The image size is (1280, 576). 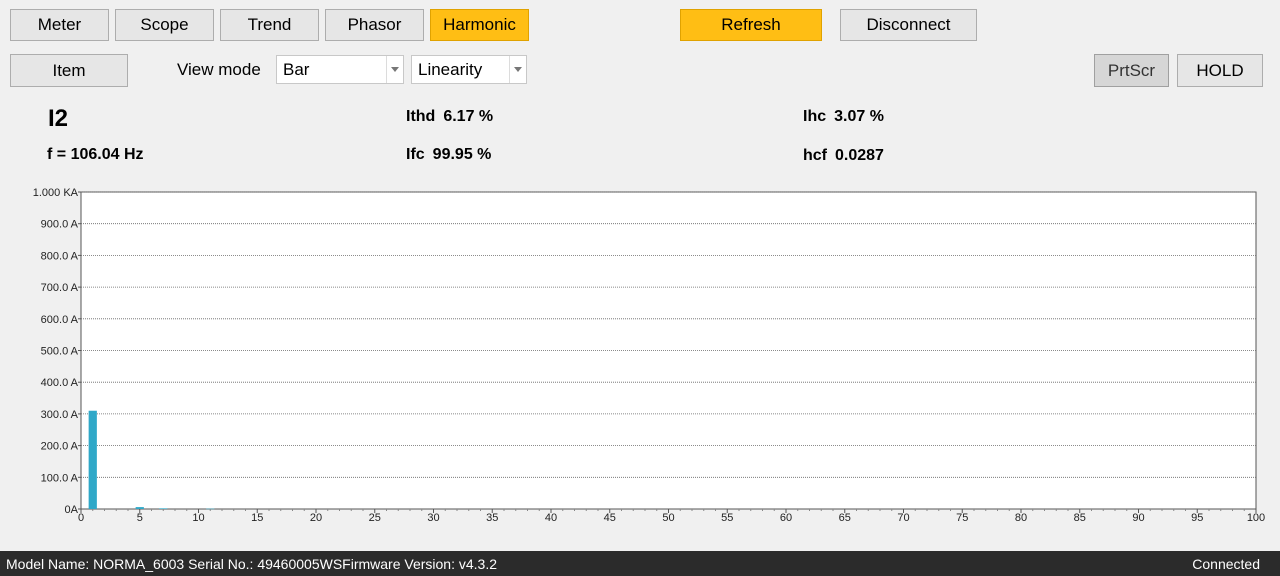 I want to click on y-tick-label: 600.0 A, so click(x=60, y=320).